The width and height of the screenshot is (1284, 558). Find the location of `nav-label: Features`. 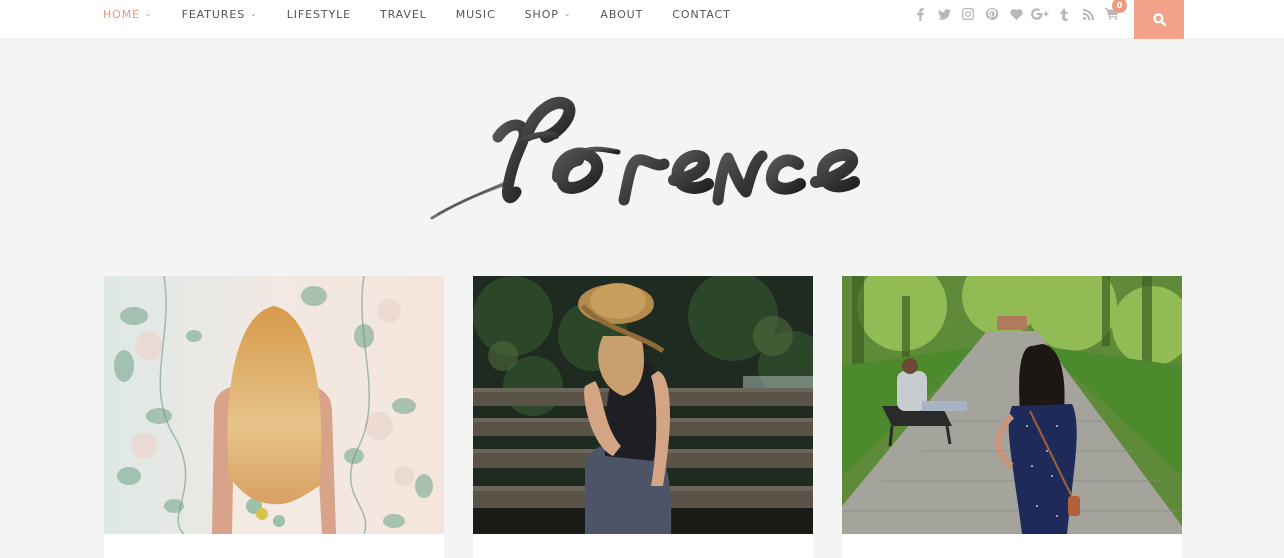

nav-label: Features is located at coordinates (213, 14).